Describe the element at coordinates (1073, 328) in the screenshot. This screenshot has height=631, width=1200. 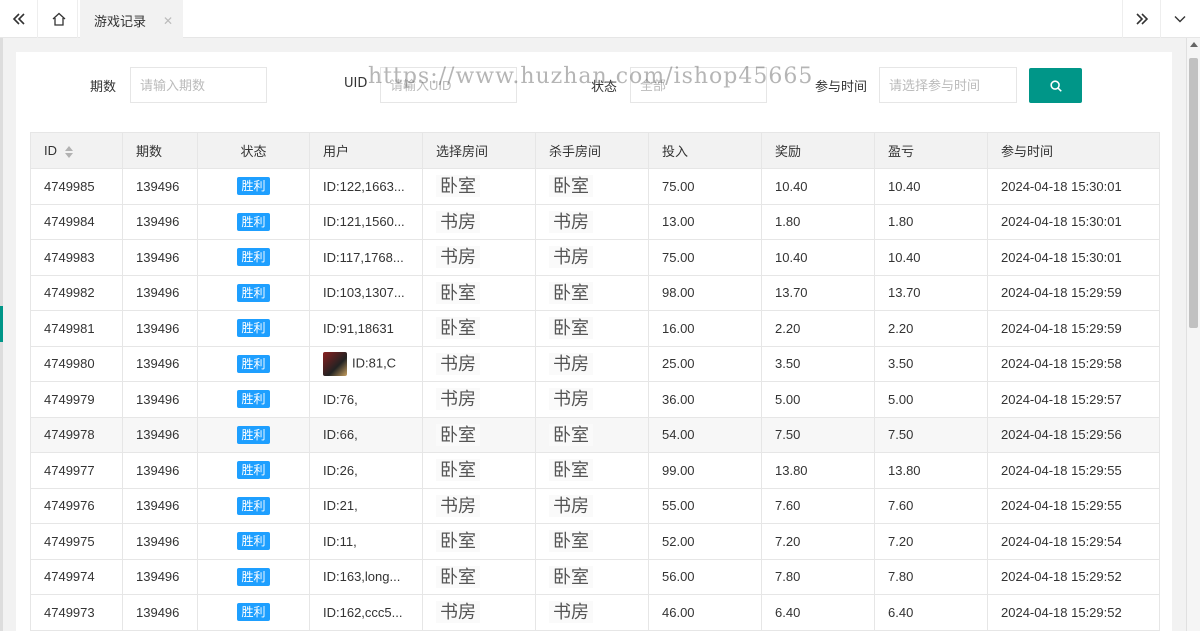
I see `cell-time: 2024-04-18 15:29:59` at that location.